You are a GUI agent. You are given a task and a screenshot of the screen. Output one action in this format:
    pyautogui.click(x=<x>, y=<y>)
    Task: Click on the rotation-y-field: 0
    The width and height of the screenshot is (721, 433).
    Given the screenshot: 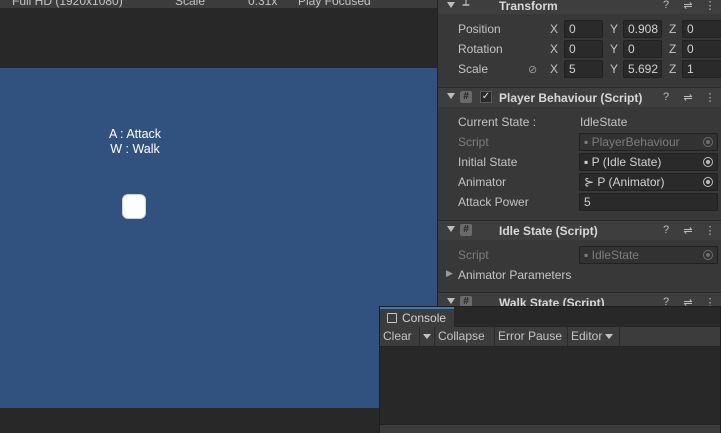 What is the action you would take?
    pyautogui.click(x=642, y=49)
    